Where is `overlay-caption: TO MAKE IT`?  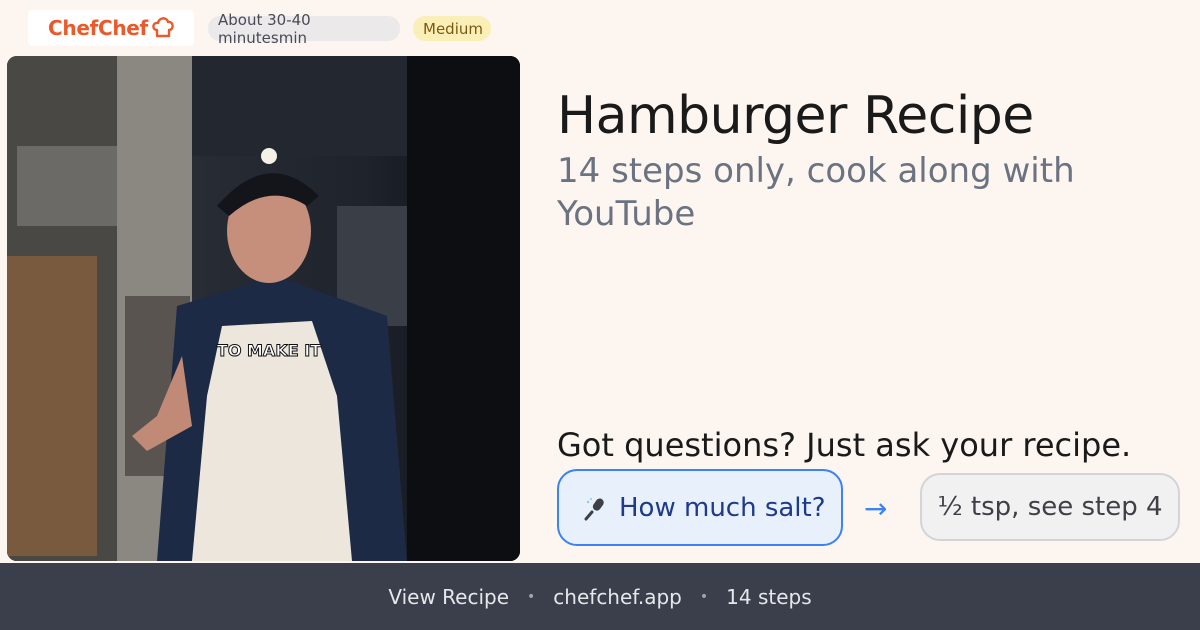 overlay-caption: TO MAKE IT is located at coordinates (269, 350).